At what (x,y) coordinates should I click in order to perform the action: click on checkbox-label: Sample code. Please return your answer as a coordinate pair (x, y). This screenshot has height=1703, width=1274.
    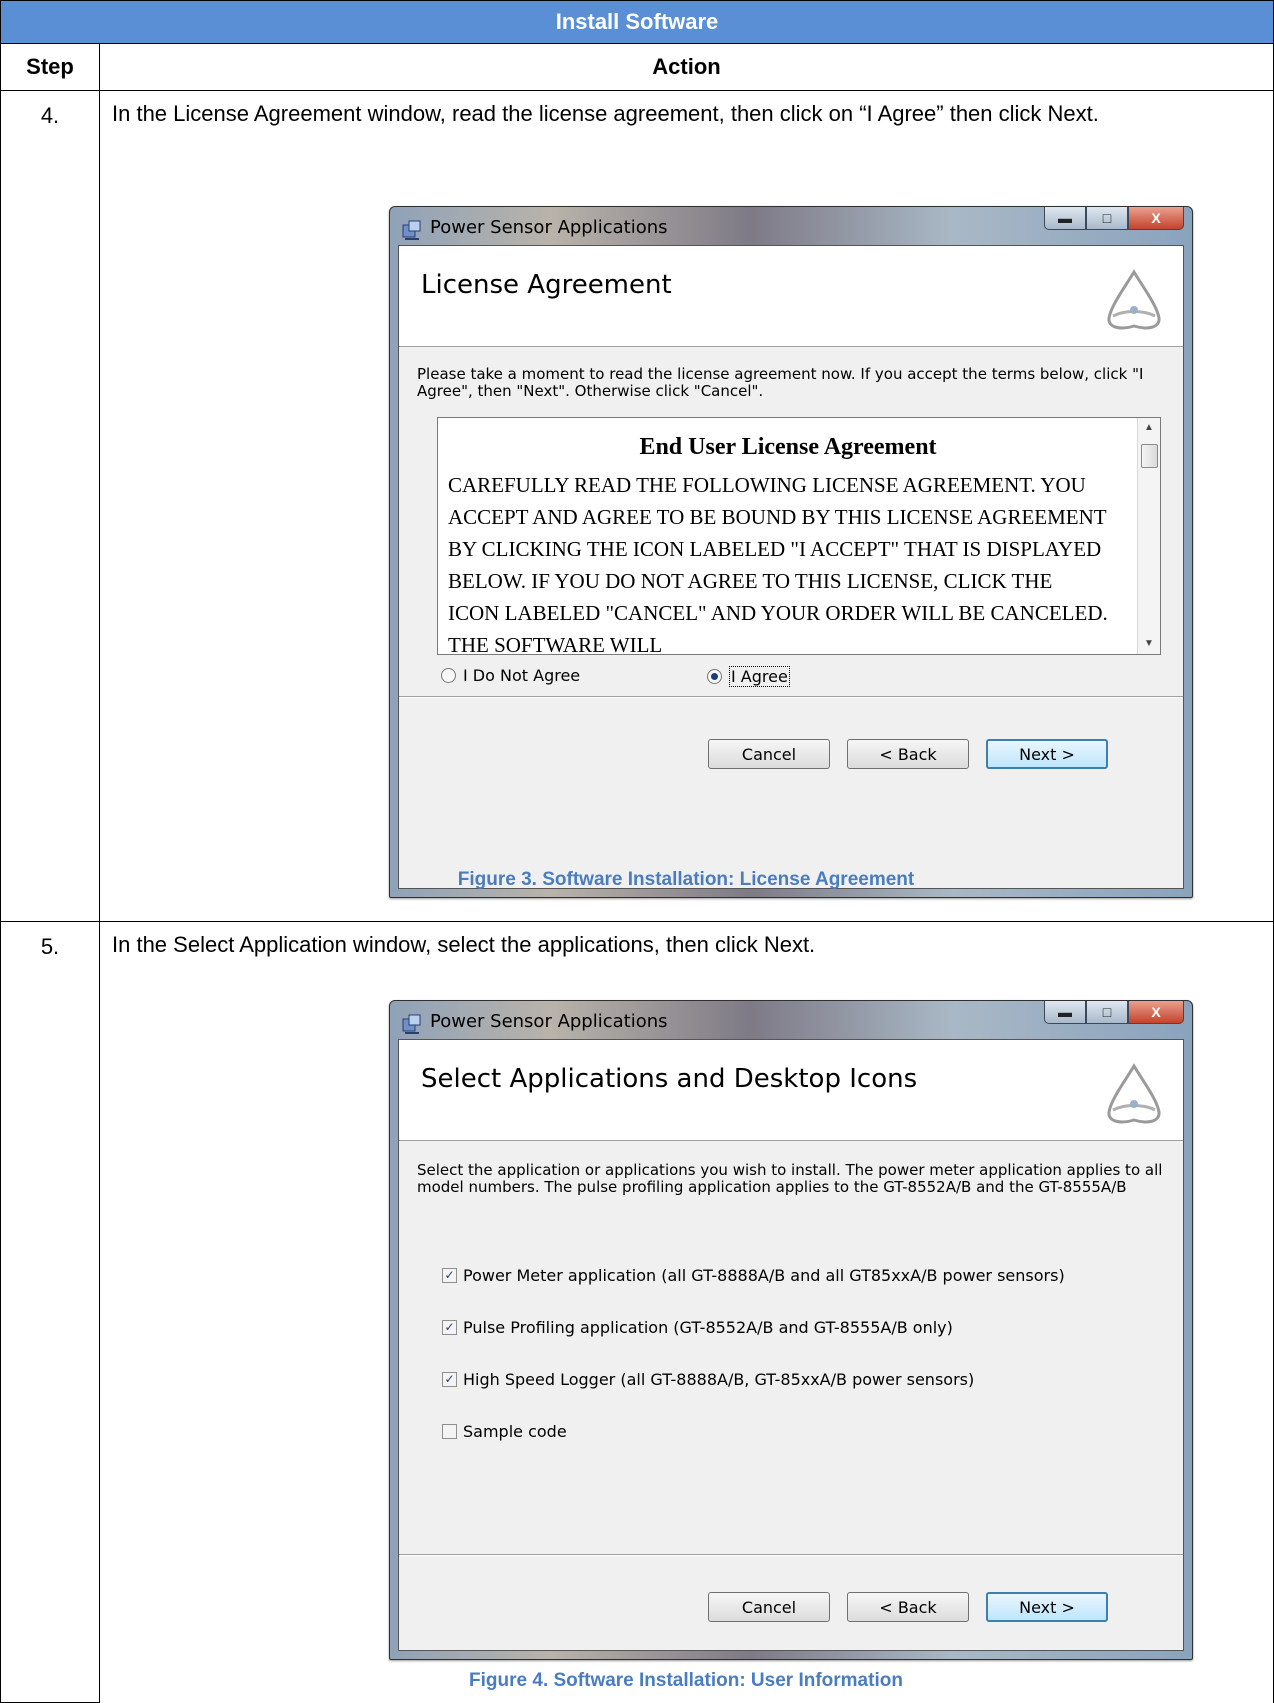
    Looking at the image, I should click on (515, 1431).